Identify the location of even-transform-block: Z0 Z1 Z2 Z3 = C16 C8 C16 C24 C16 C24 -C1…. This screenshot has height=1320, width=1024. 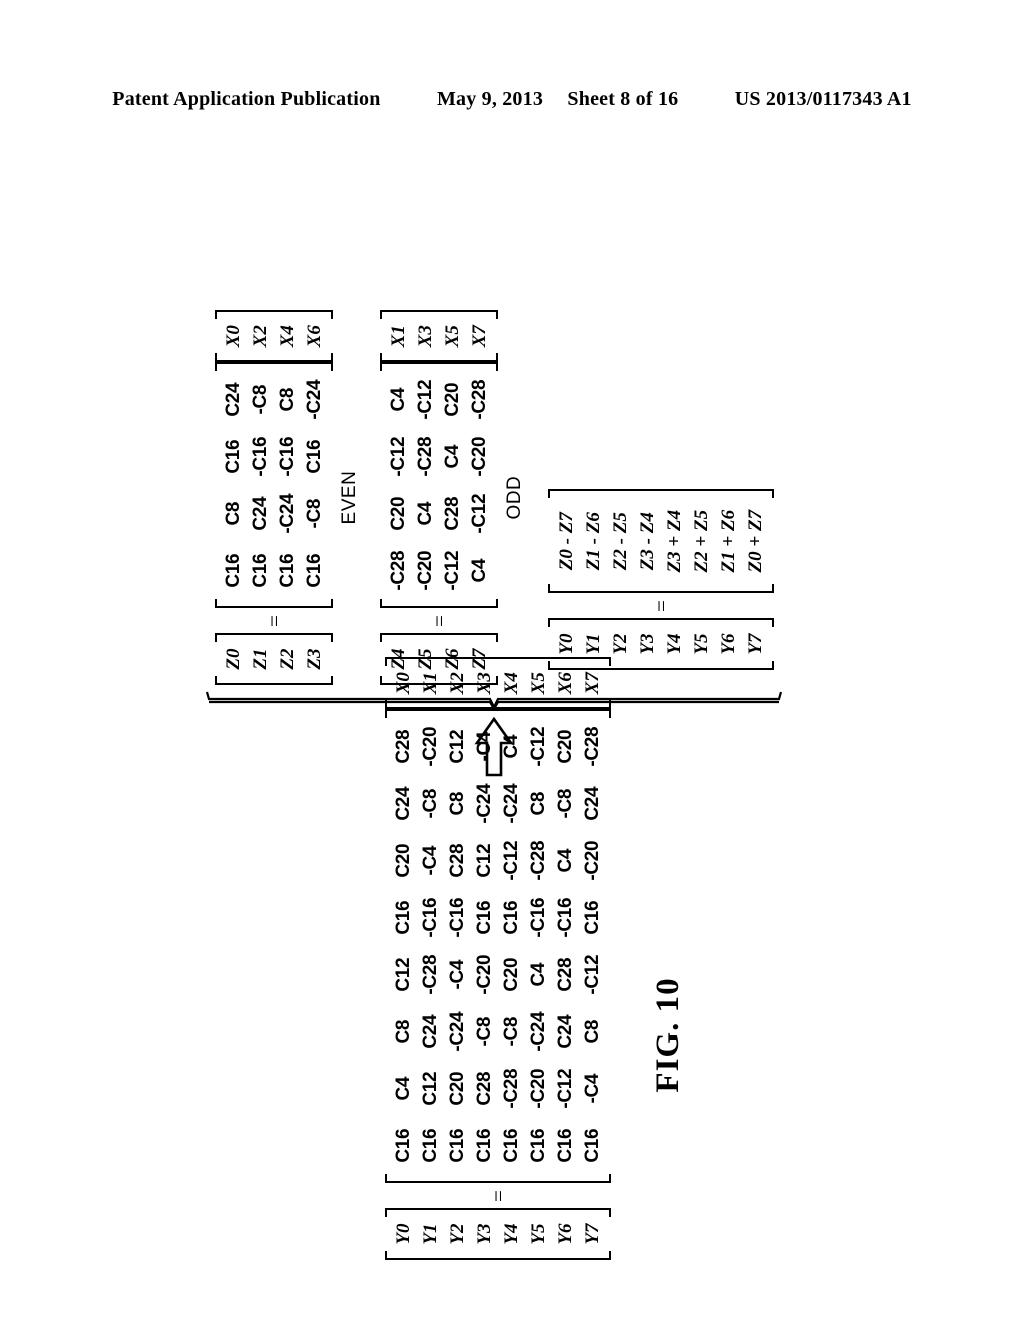
(288, 497).